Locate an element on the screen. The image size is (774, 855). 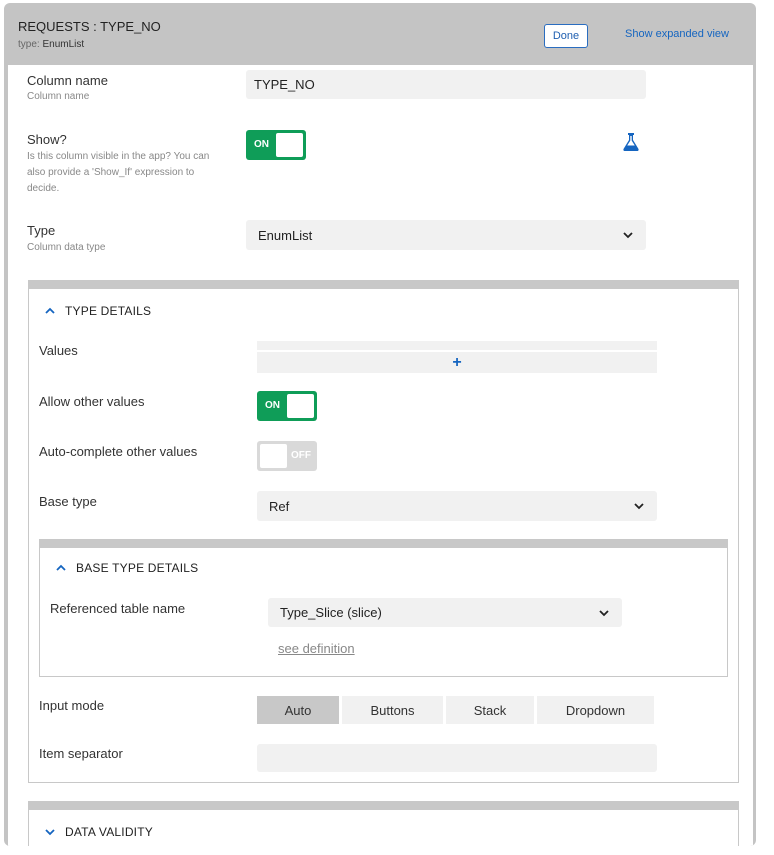
base-type-details-header: BASE TYPE DETAILS is located at coordinates (127, 568).